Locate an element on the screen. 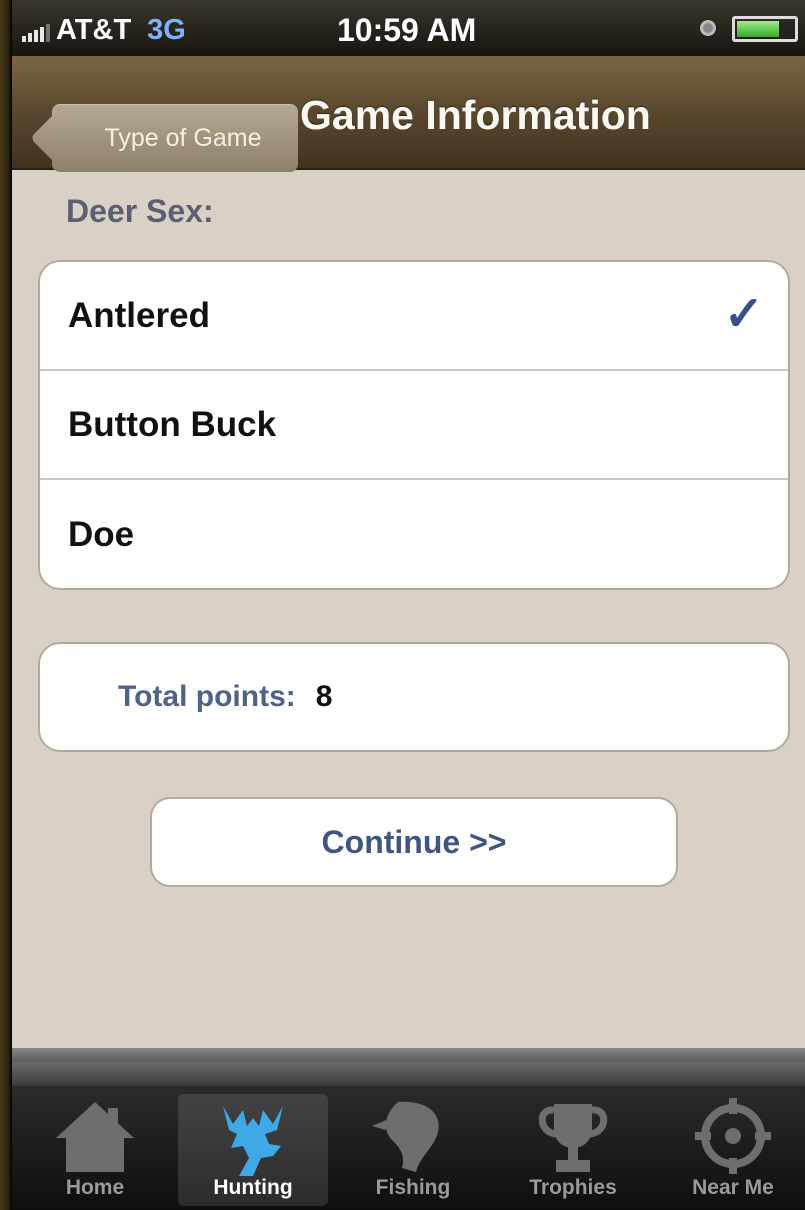 Image resolution: width=805 pixels, height=1210 pixels. network-type: 3G is located at coordinates (166, 30).